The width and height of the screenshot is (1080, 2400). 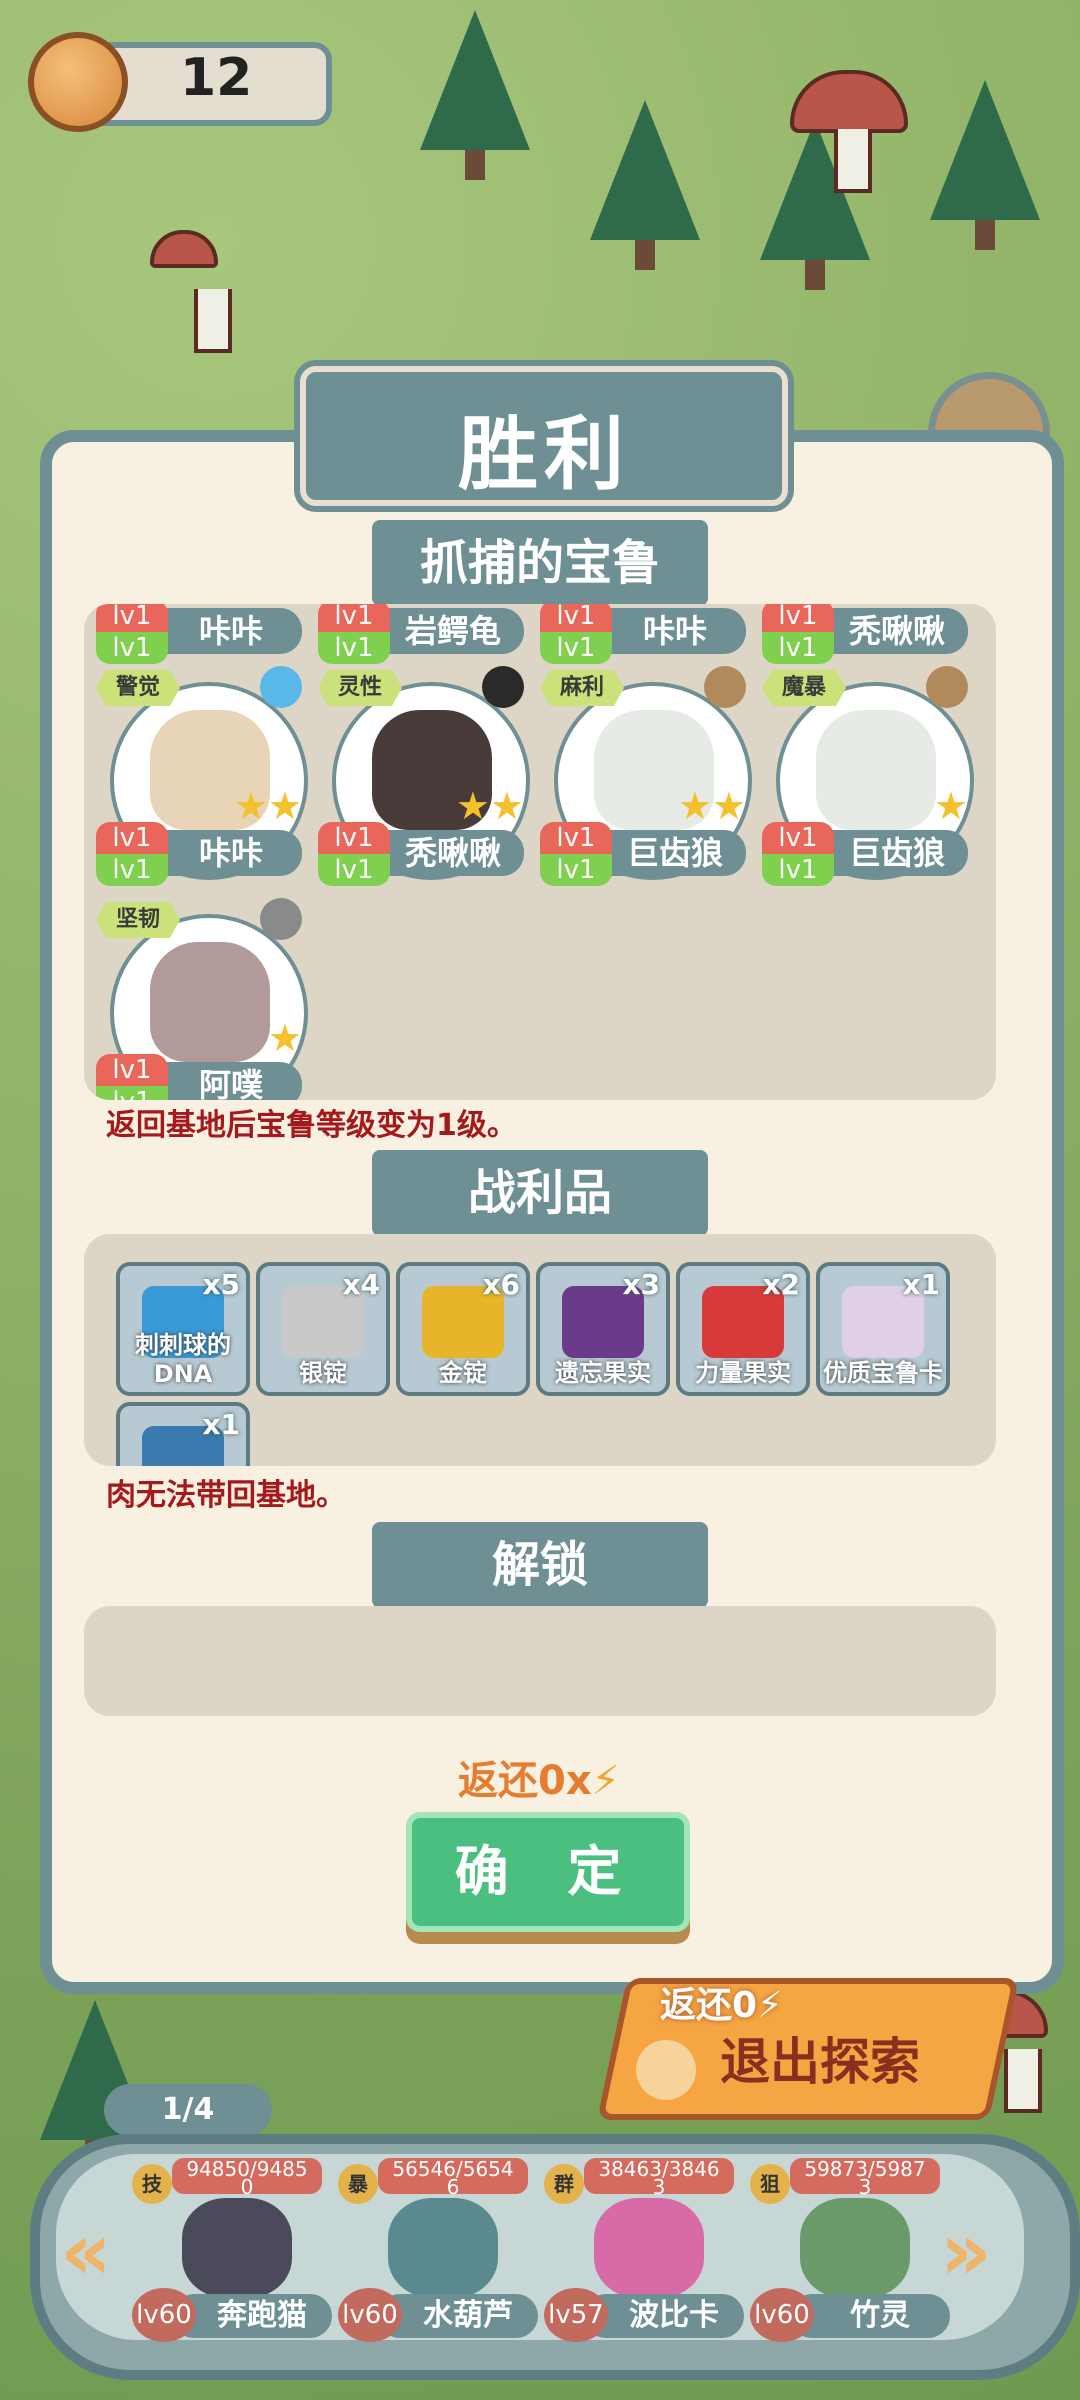 What do you see at coordinates (183, 1329) in the screenshot?
I see `loot-item: x5 刺刺球的 DNA` at bounding box center [183, 1329].